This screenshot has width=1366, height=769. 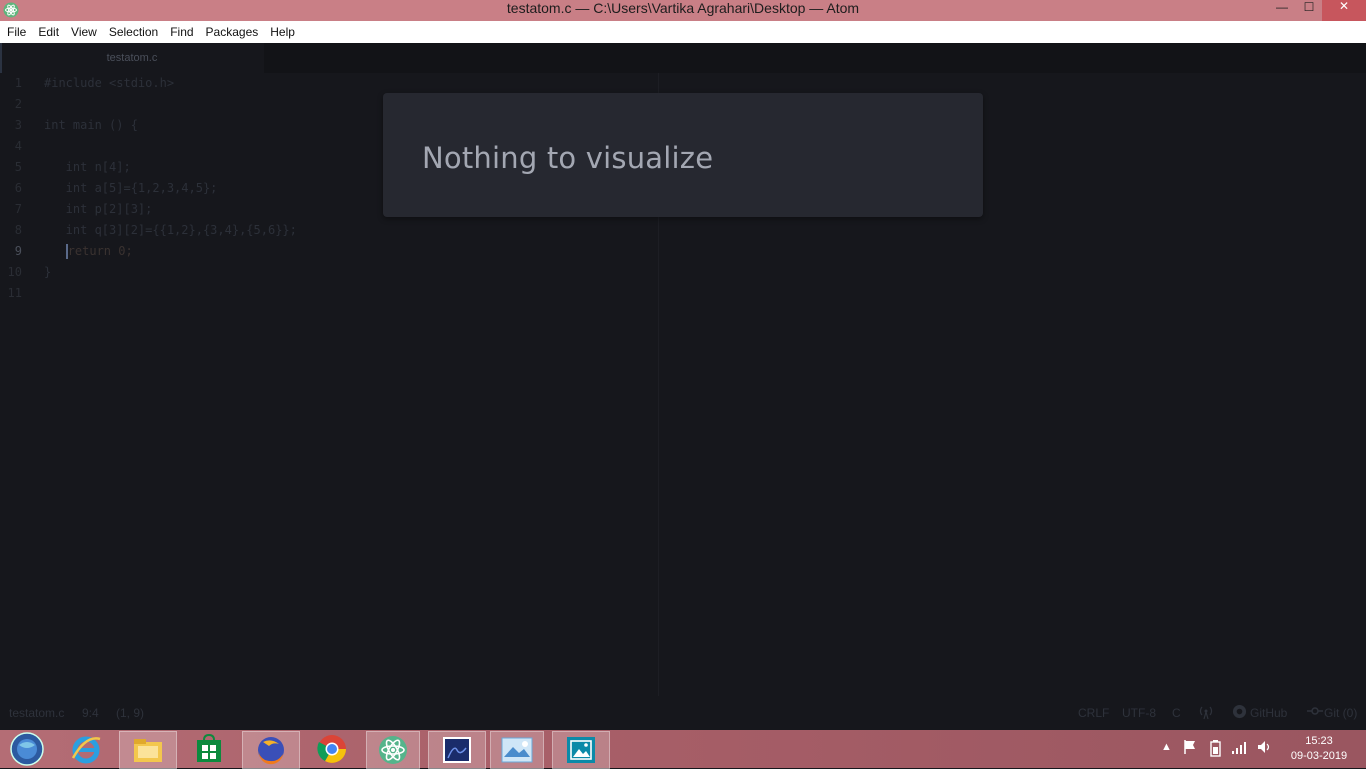 I want to click on internet-explorer-icon, so click(x=86, y=749).